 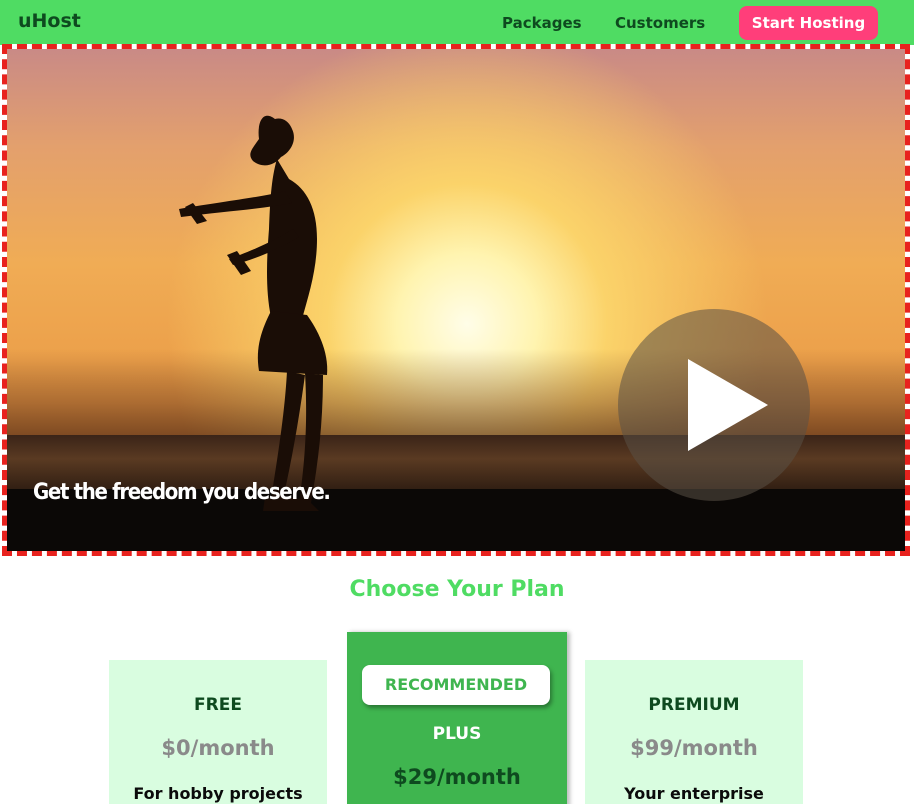 I want to click on plan-name: PREMIUM, so click(x=694, y=705).